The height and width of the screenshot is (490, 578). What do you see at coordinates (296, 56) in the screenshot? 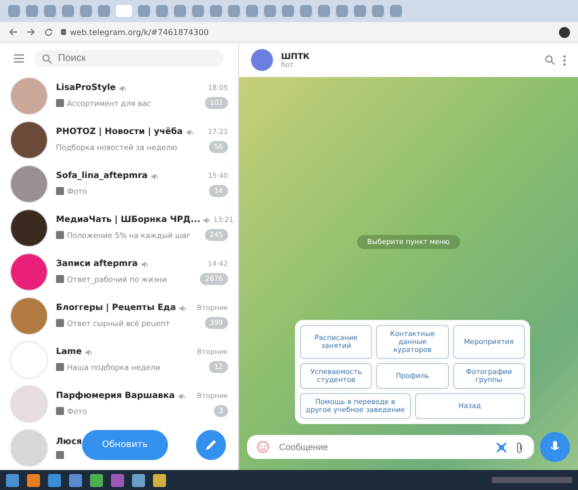
I see `chat-title: ШПТК` at bounding box center [296, 56].